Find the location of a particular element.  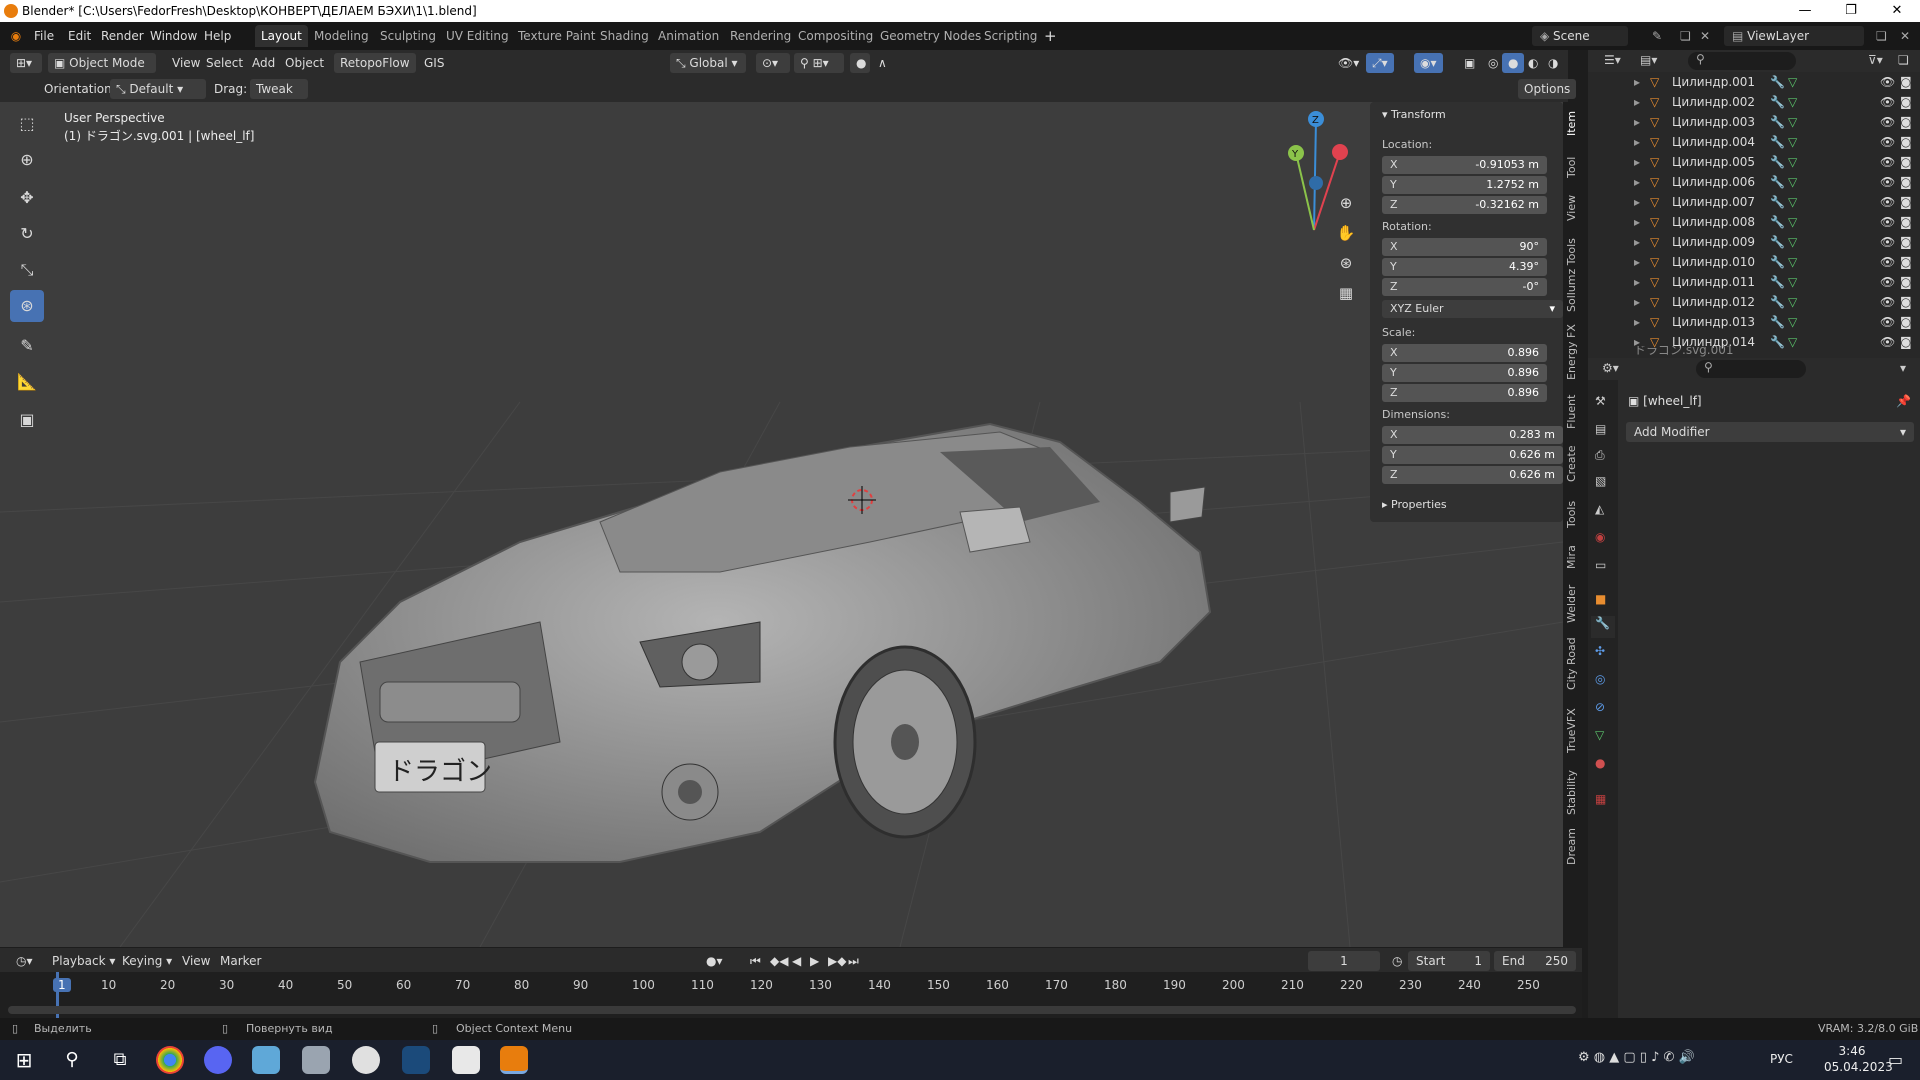

minimize-button: — is located at coordinates (1805, 11).